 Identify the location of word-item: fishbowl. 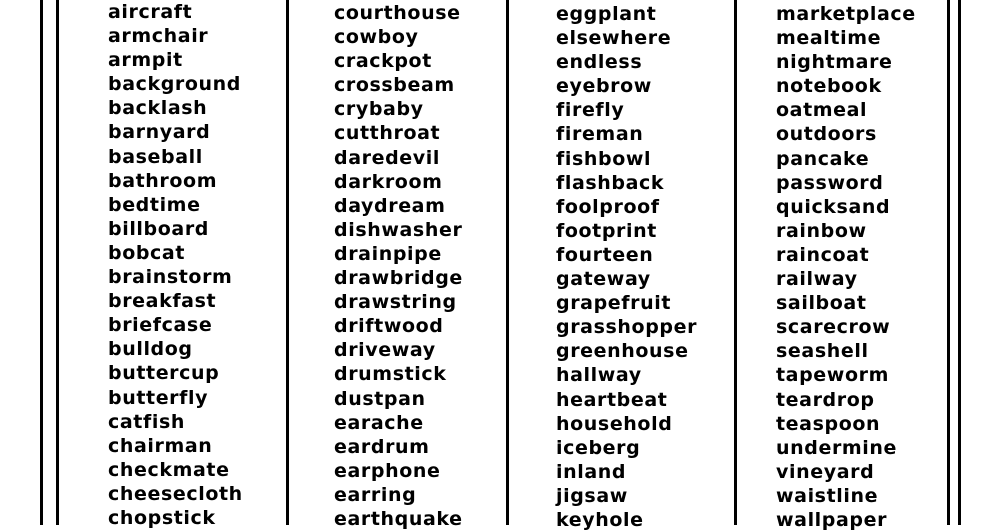
(604, 158).